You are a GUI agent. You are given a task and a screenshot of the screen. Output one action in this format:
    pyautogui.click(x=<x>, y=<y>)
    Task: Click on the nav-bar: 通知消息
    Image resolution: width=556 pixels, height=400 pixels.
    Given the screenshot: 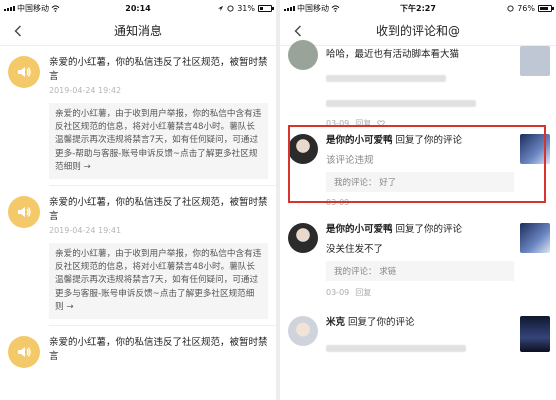 What is the action you would take?
    pyautogui.click(x=138, y=31)
    